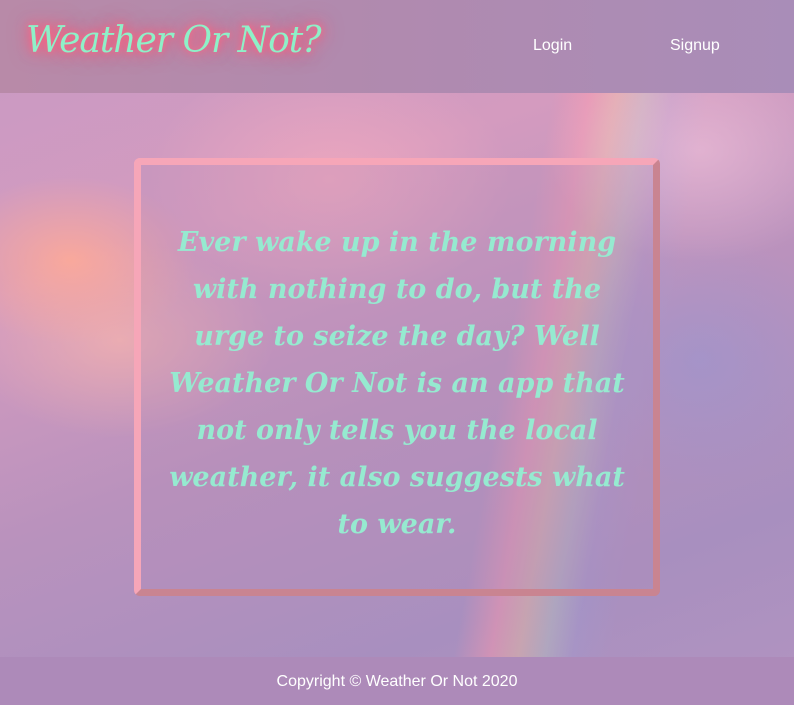  Describe the element at coordinates (552, 46) in the screenshot. I see `login-link: Login` at that location.